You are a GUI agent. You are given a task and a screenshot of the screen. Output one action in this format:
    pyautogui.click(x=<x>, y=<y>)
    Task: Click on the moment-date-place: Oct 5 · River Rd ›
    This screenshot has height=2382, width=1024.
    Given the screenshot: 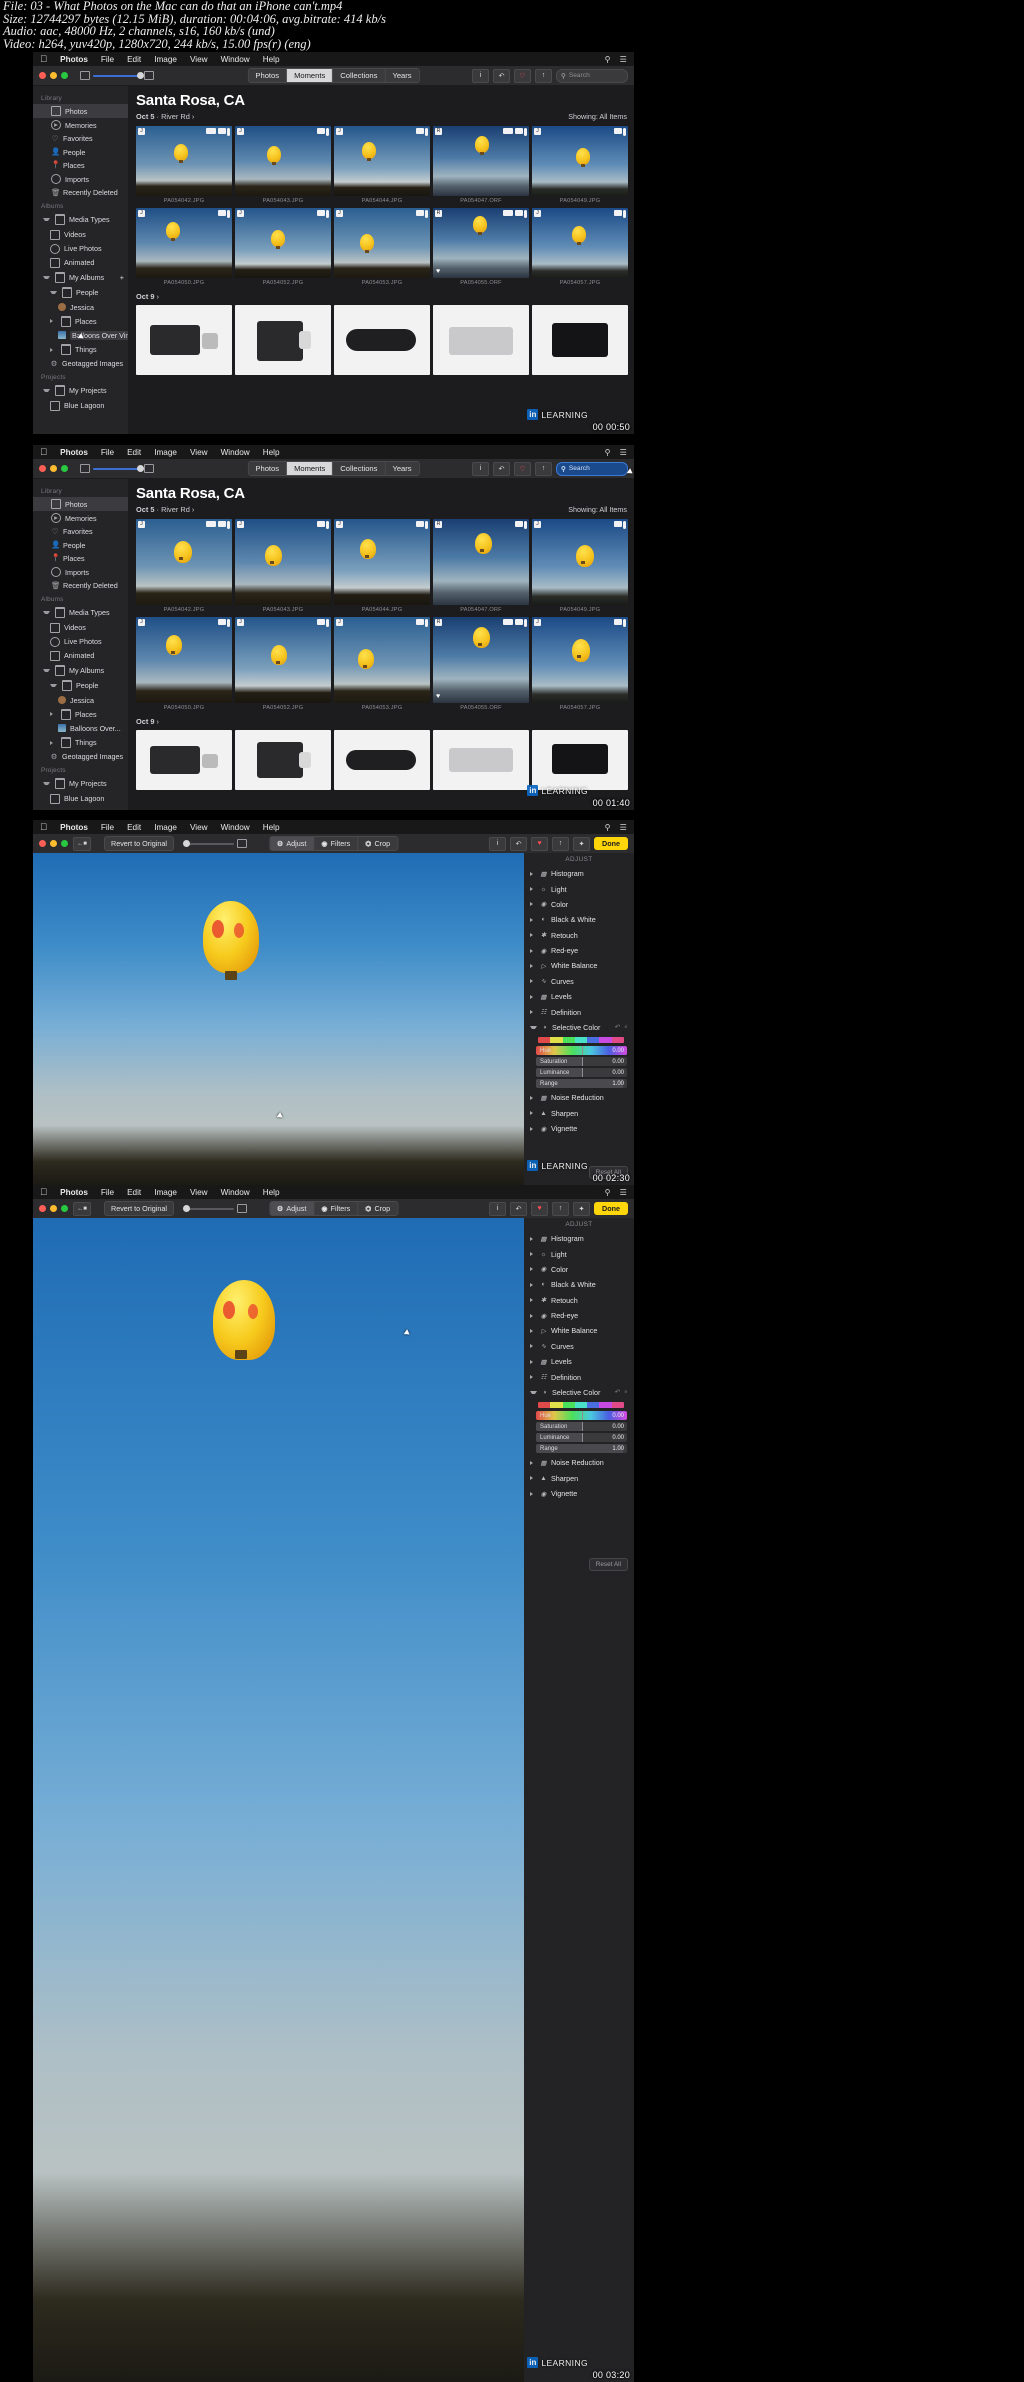 What is the action you would take?
    pyautogui.click(x=165, y=509)
    